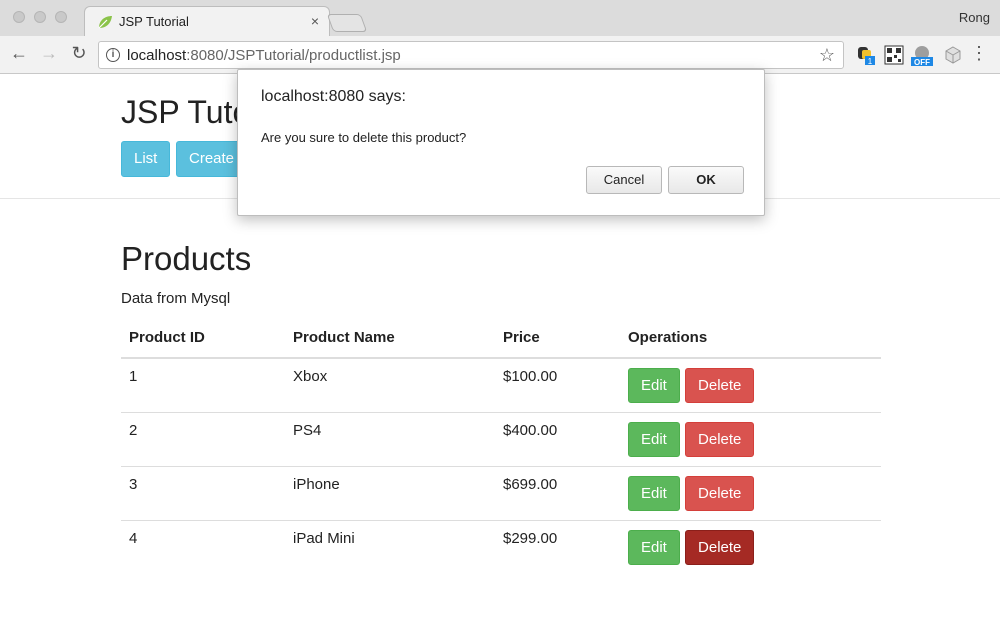 The width and height of the screenshot is (1000, 642). I want to click on window-zoom-button, so click(61, 17).